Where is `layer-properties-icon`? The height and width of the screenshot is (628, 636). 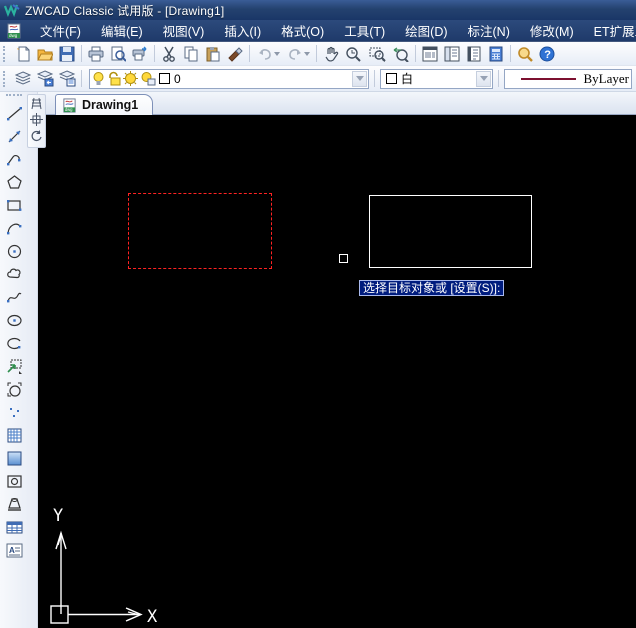 layer-properties-icon is located at coordinates (22, 78).